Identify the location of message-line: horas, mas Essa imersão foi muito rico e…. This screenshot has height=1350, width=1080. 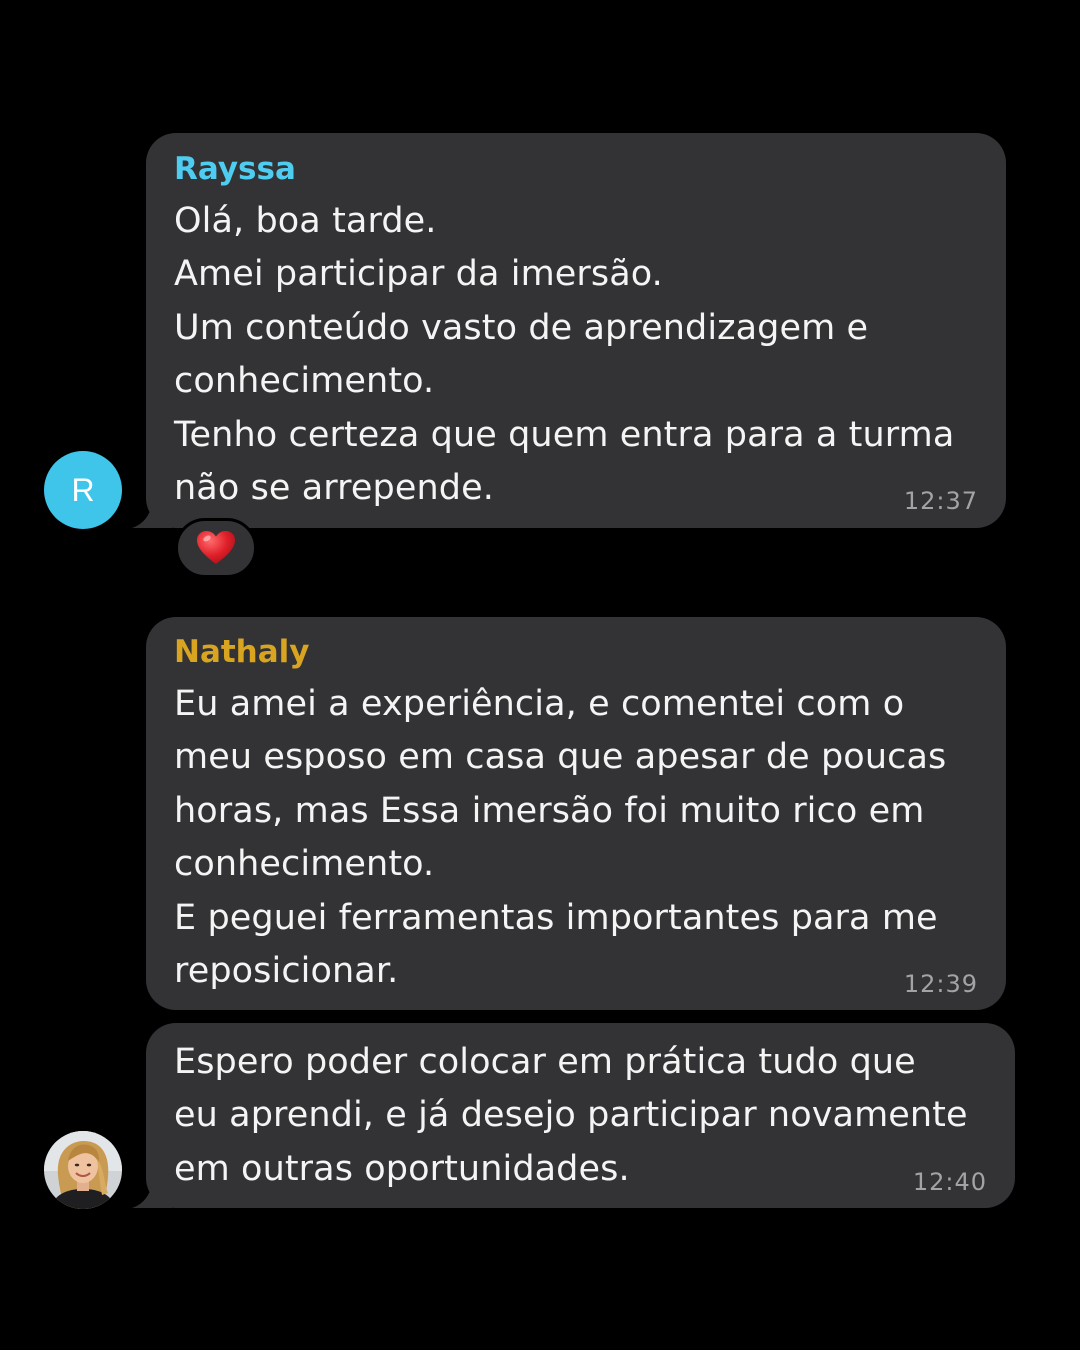
(549, 811).